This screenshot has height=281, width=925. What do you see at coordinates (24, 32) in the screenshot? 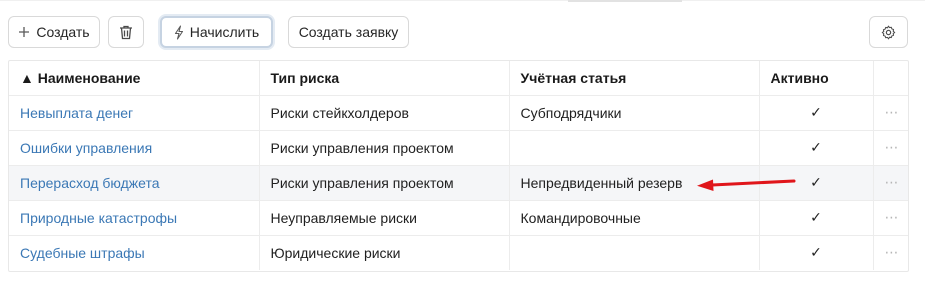
I see `plus-icon` at bounding box center [24, 32].